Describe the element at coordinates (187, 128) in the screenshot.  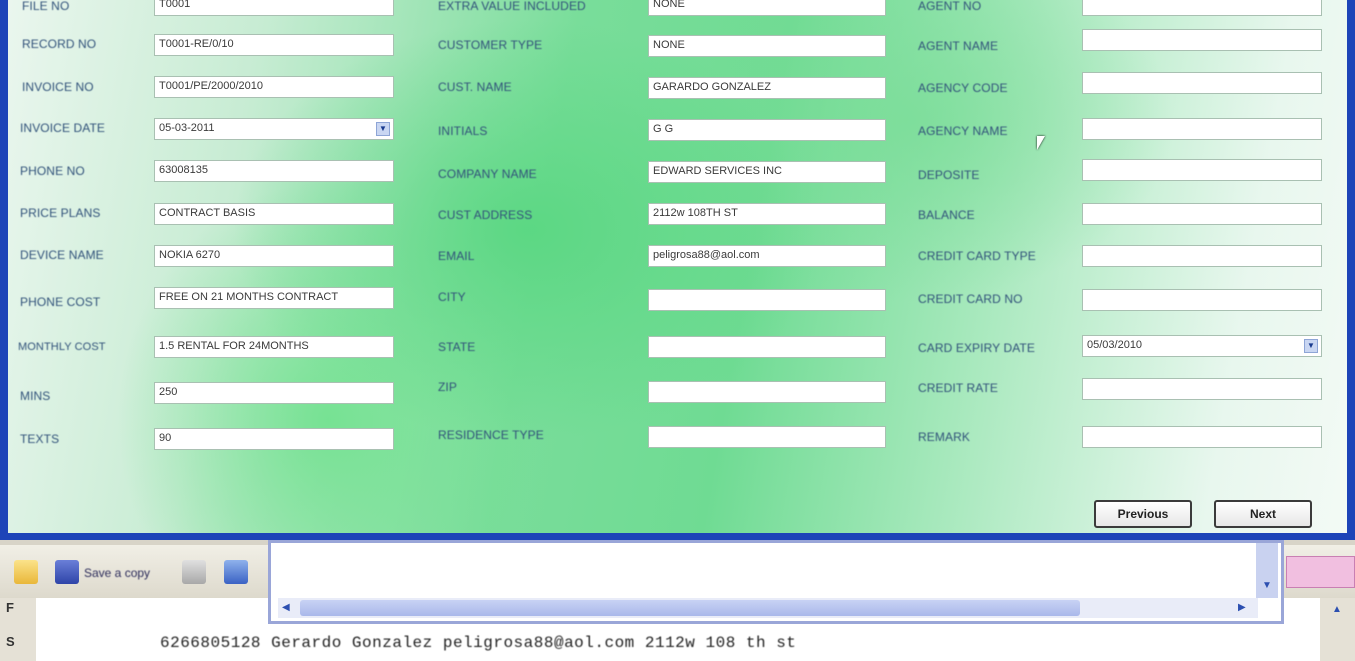
I see `invoice-date-value: 05-03-2011` at that location.